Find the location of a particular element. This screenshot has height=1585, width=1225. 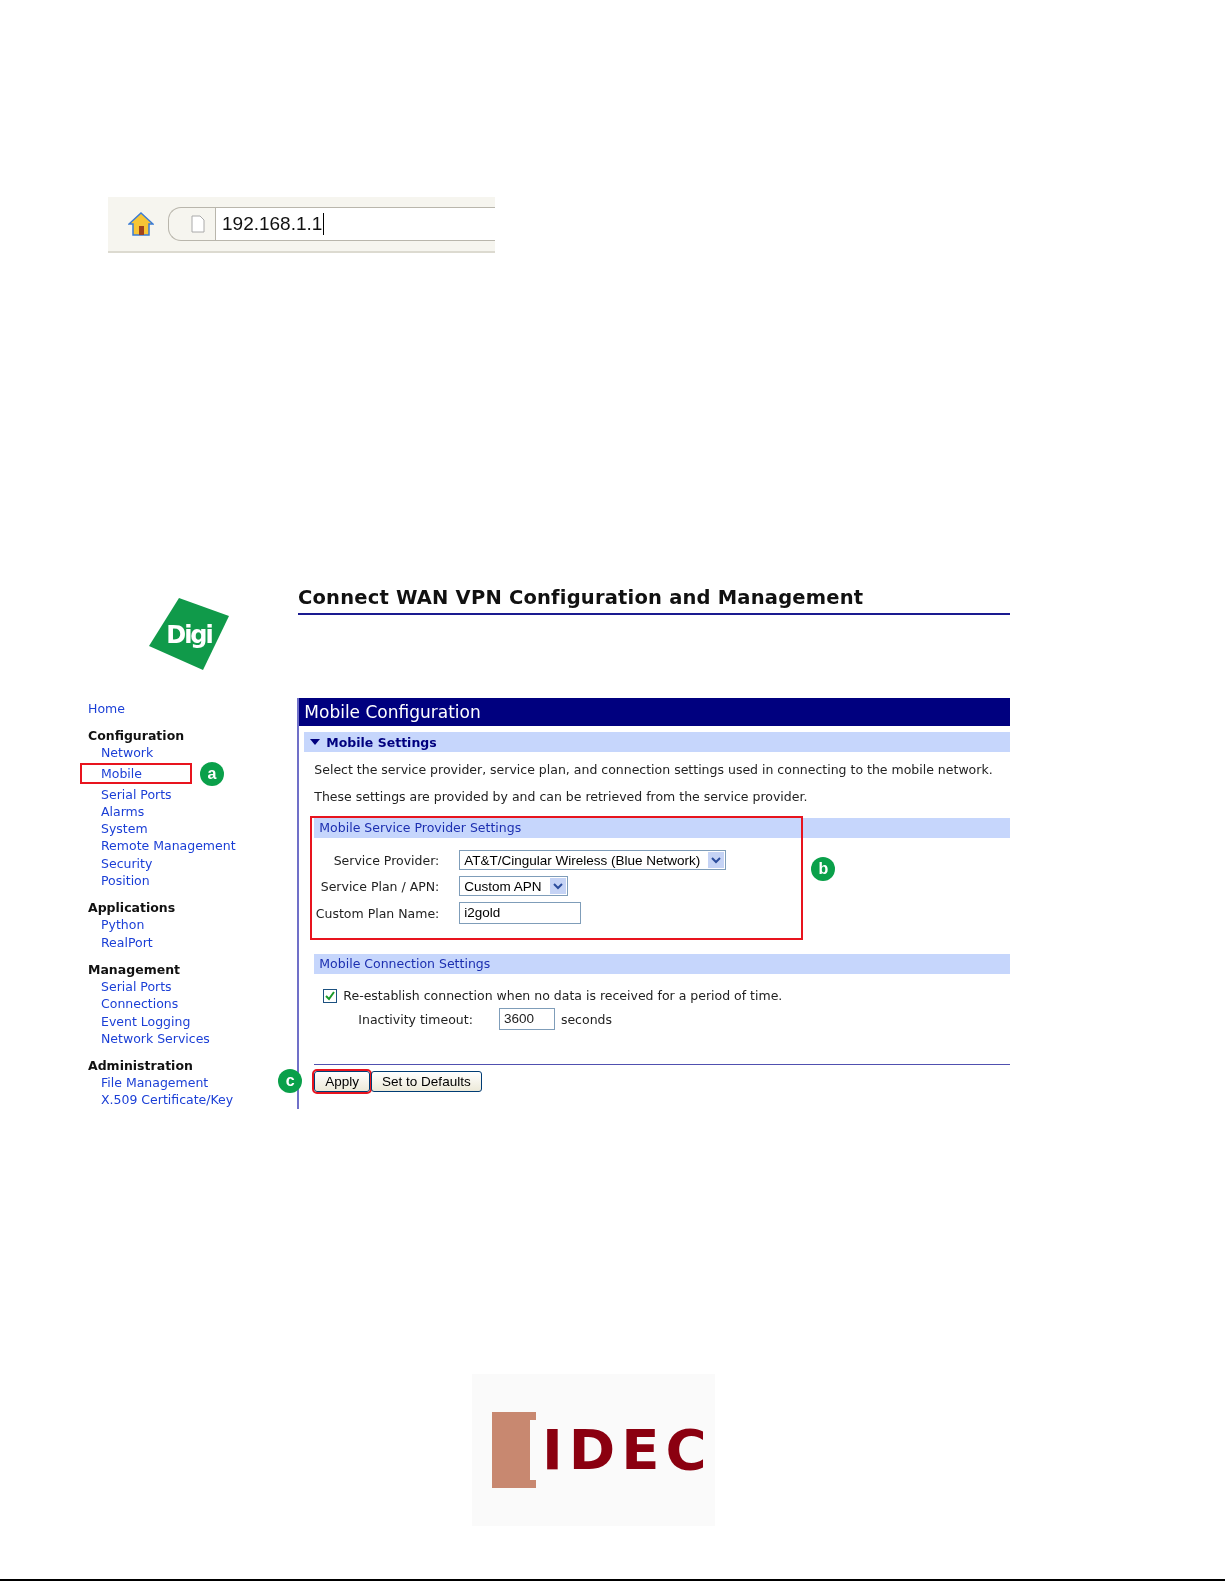

field-label: Custom Plan Name: is located at coordinates (377, 913).